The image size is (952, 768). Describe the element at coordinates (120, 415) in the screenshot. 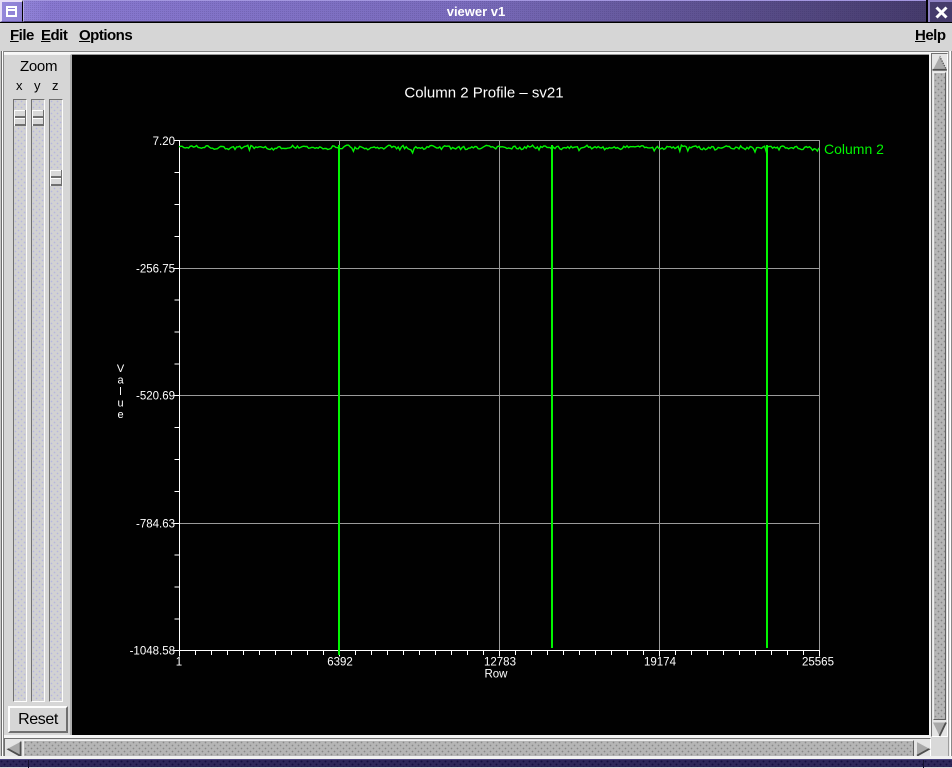

I see `svg-text: e` at that location.